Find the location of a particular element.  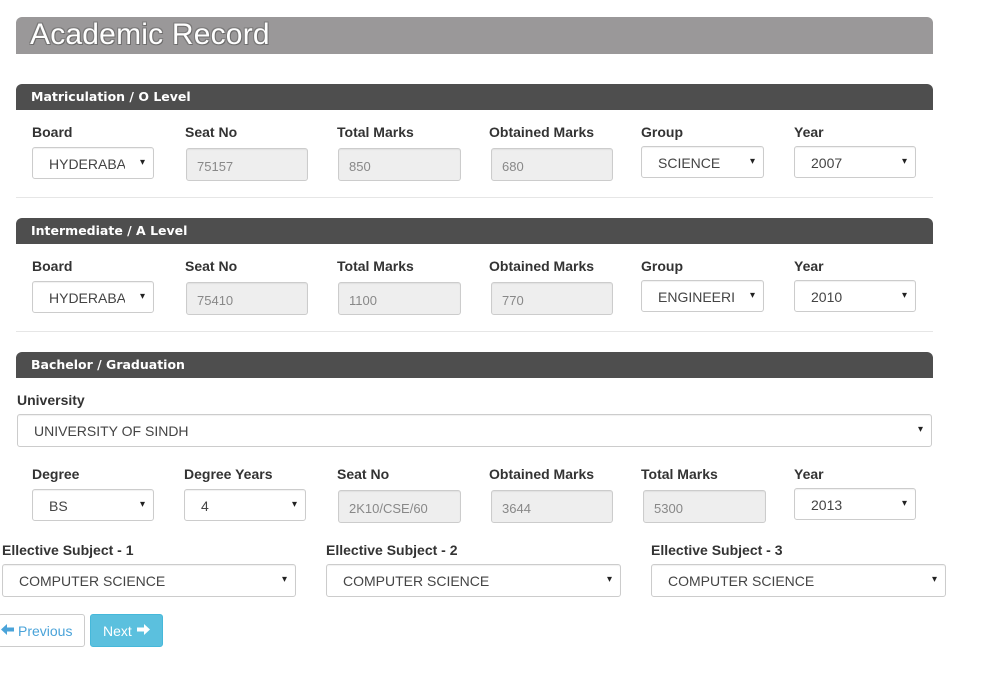

section-title: Intermediate / A Level is located at coordinates (109, 230).